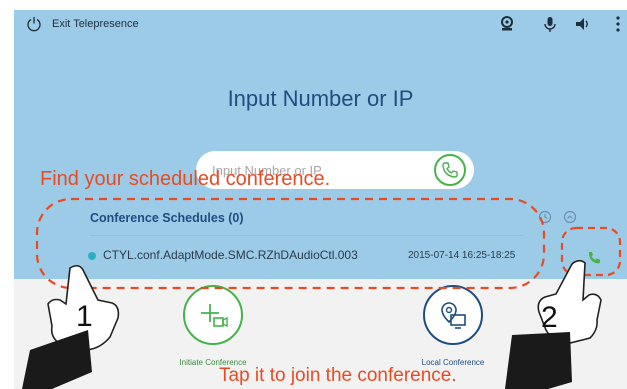 This screenshot has width=627, height=389. I want to click on add-video-icon, so click(214, 316).